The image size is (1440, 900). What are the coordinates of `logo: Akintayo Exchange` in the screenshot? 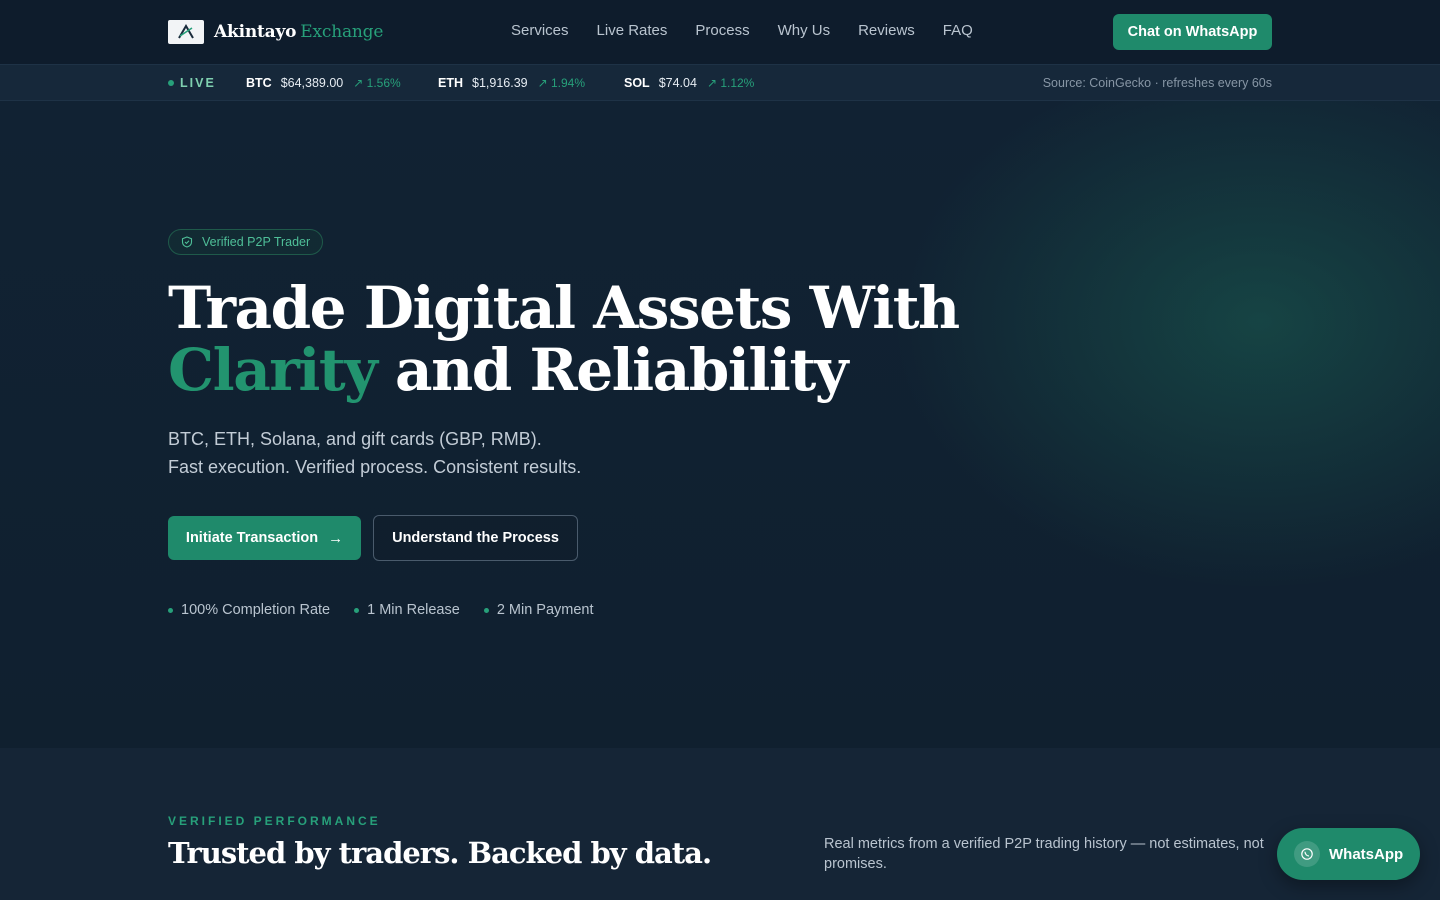 It's located at (275, 32).